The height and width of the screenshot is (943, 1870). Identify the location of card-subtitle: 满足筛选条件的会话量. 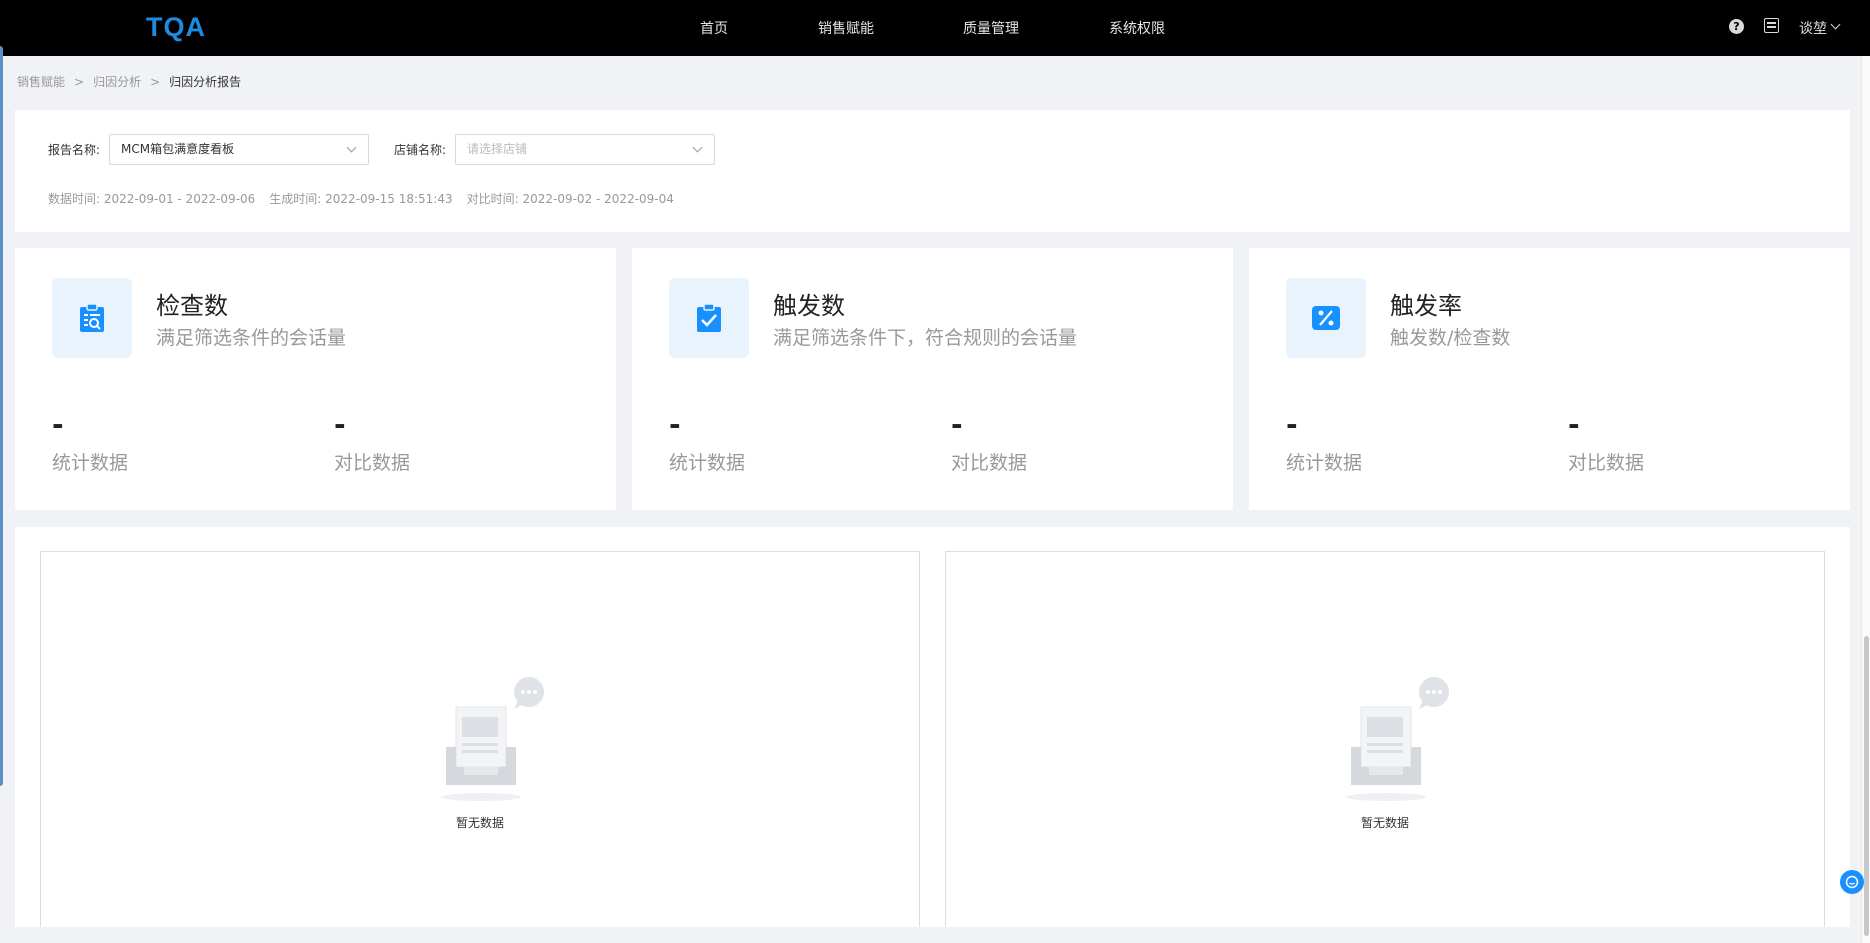
(251, 338).